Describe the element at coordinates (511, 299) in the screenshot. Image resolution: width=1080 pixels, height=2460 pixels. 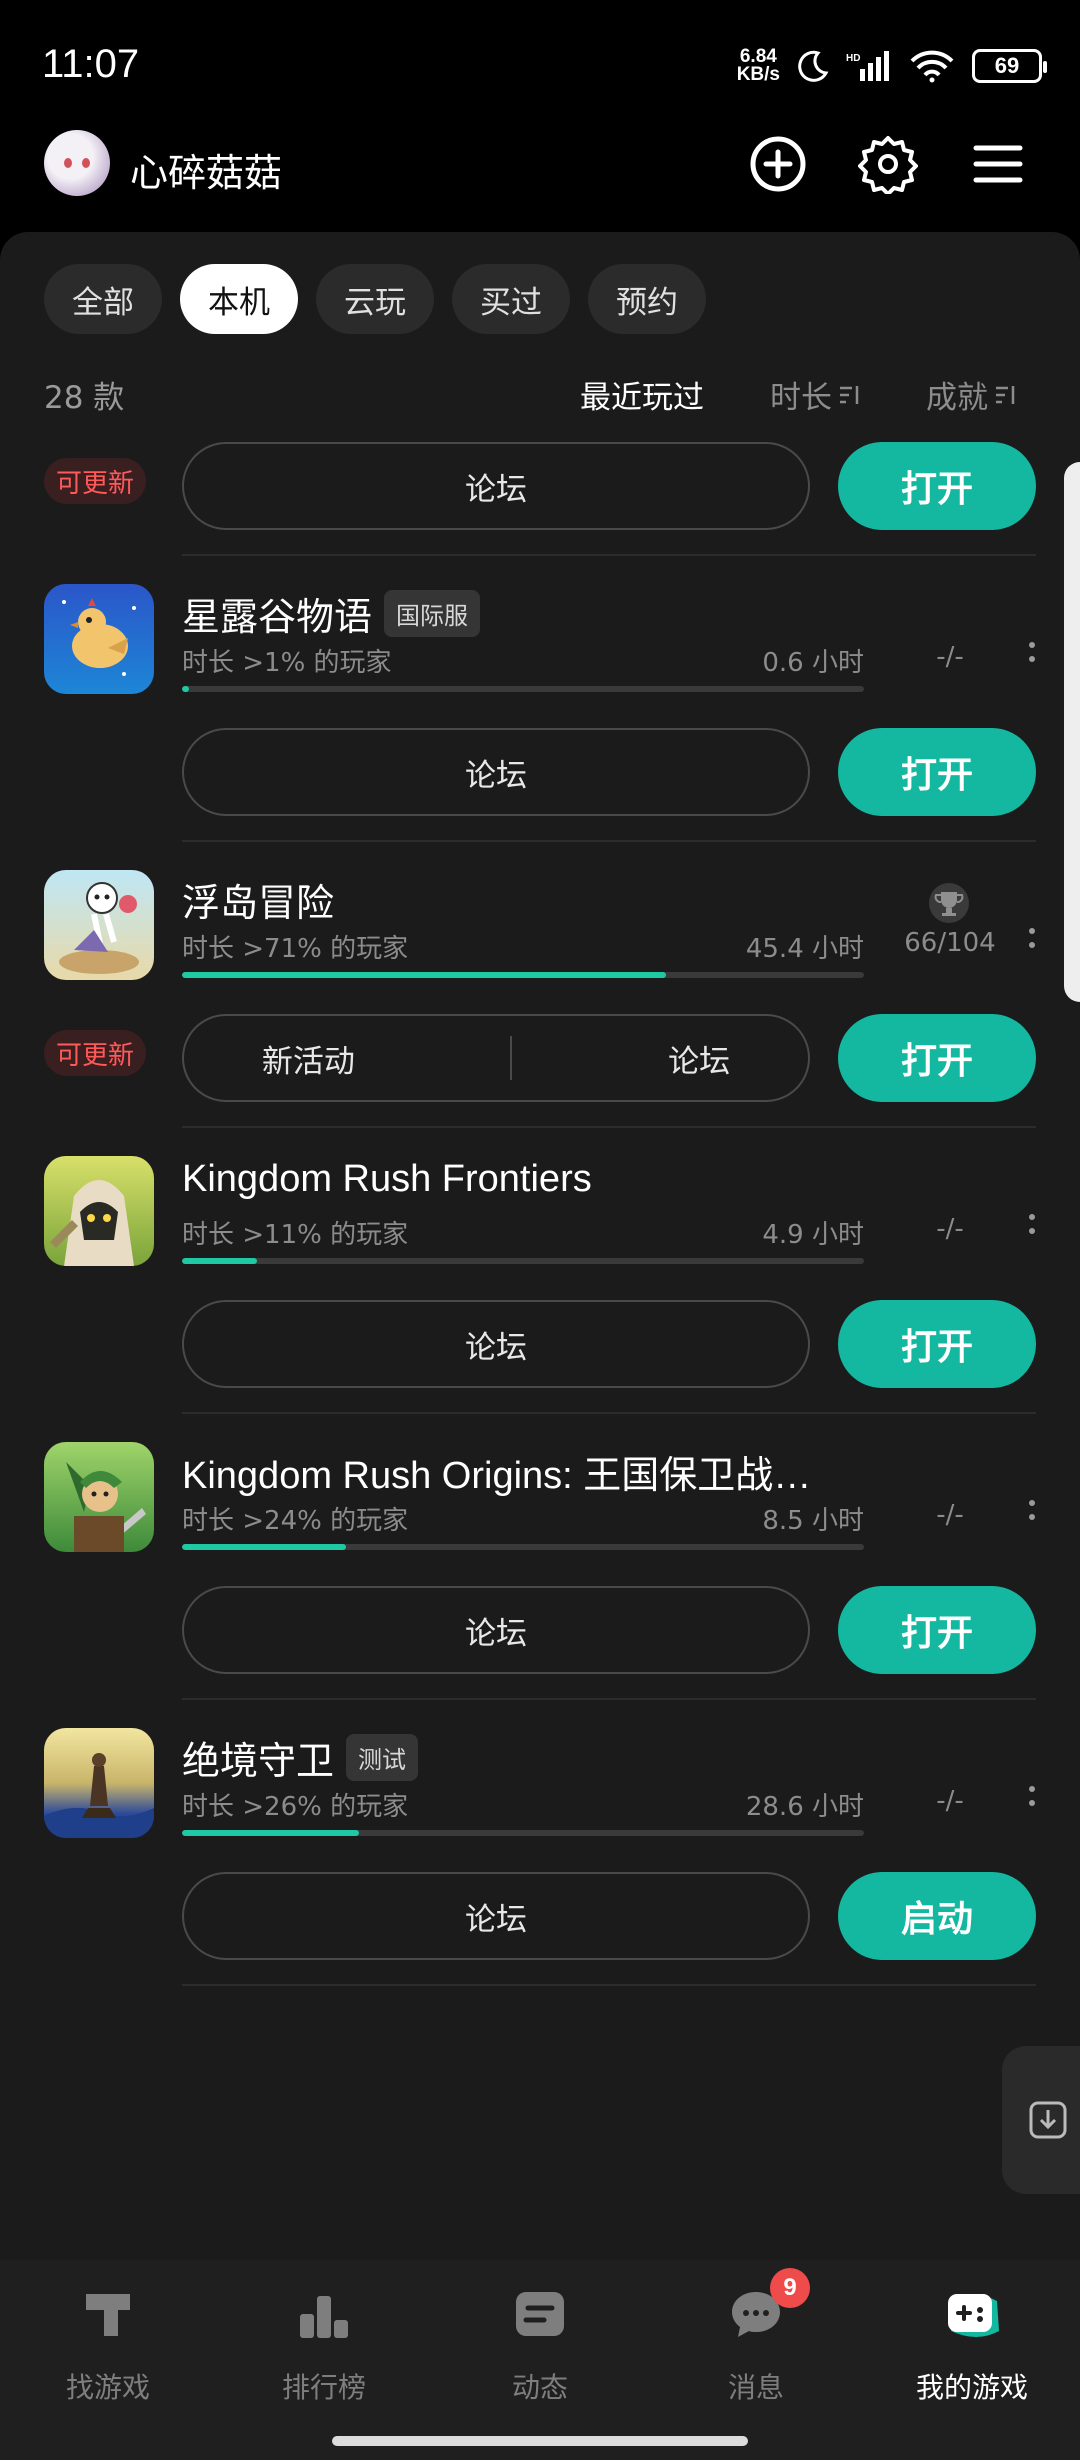
I see `chip-bought: 买过` at that location.